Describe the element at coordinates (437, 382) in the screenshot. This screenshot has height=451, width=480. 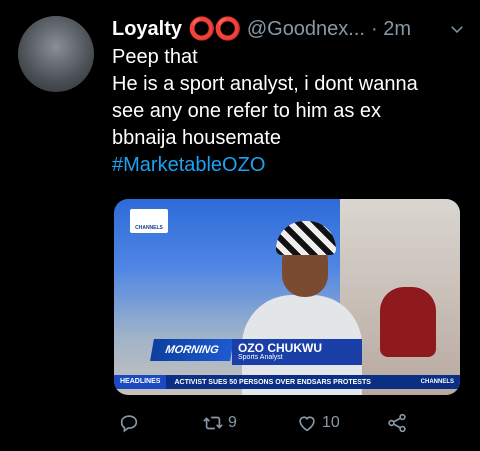
I see `ticker-brand: CHANNELS` at that location.